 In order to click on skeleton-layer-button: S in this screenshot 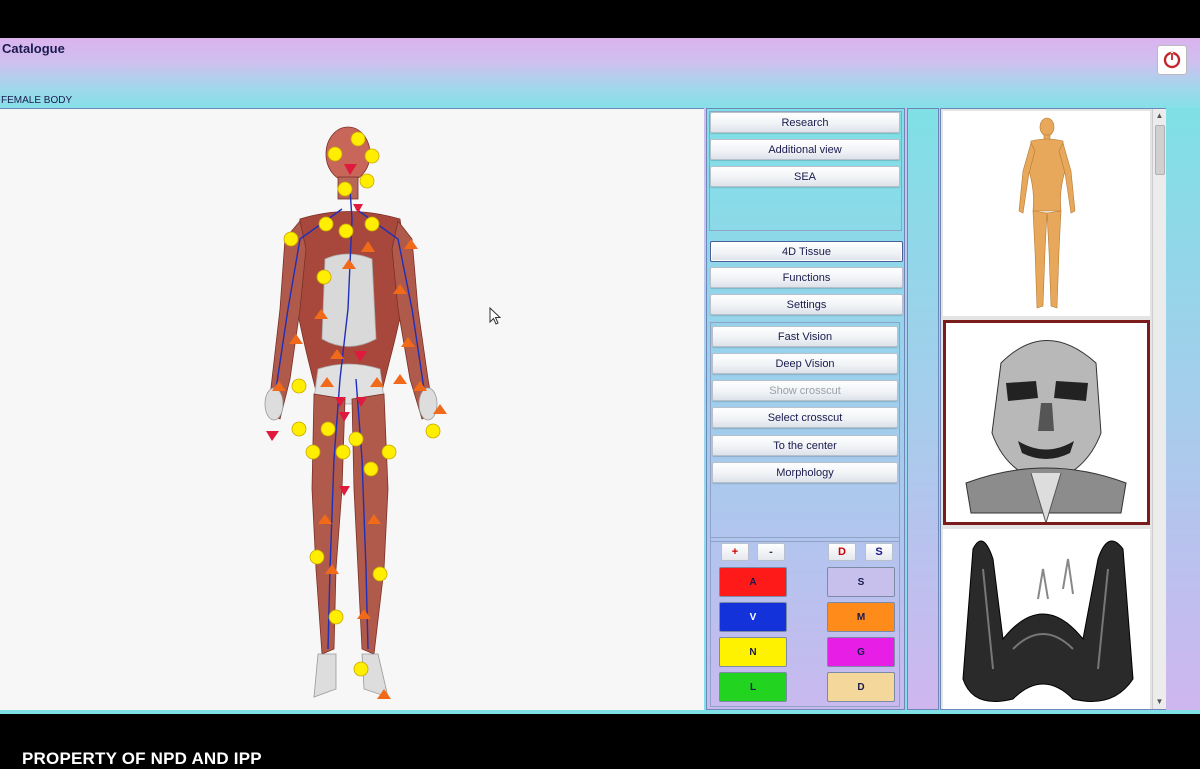, I will do `click(861, 582)`.